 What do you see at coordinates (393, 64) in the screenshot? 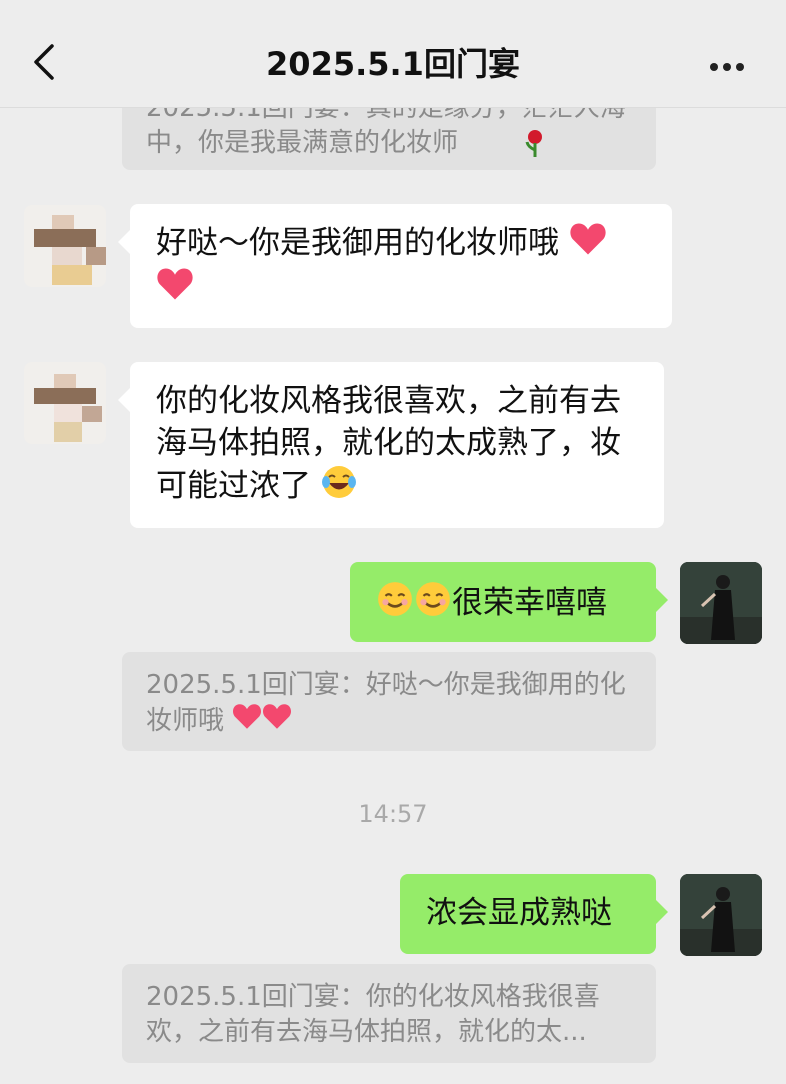
I see `chat-title: 2025.5.1回门宴` at bounding box center [393, 64].